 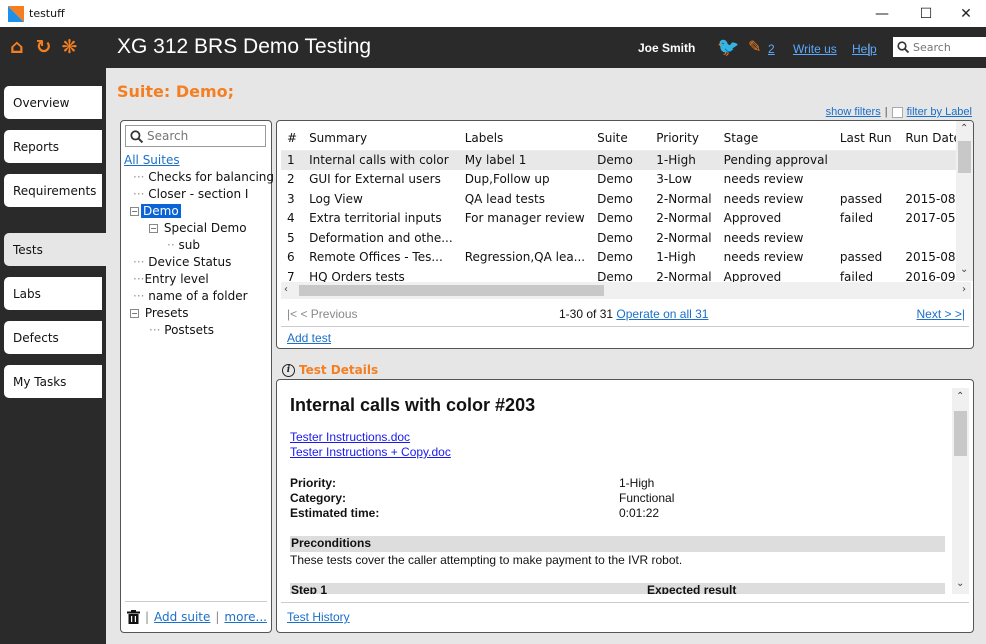 What do you see at coordinates (684, 138) in the screenshot?
I see `column-header-priority: Priority` at bounding box center [684, 138].